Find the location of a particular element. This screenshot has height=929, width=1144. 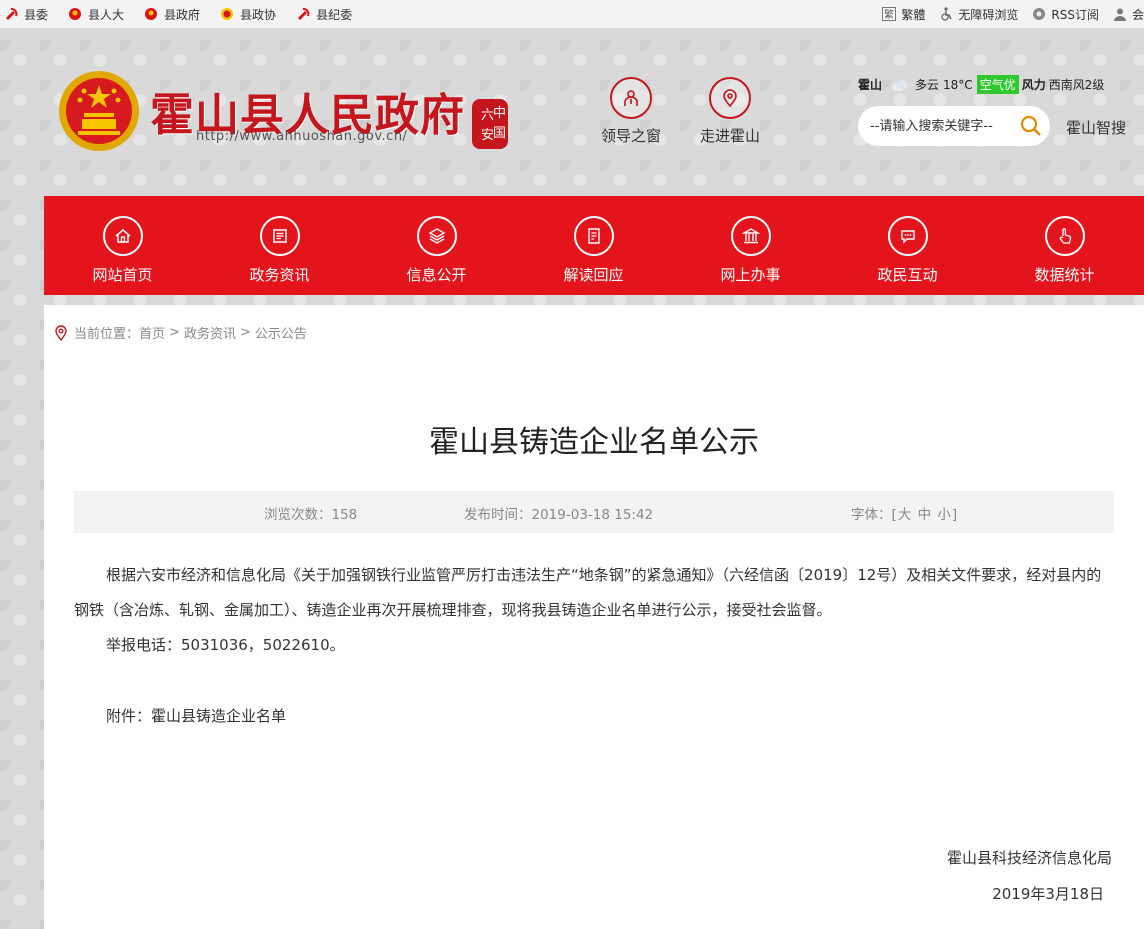

search-box is located at coordinates (954, 126).